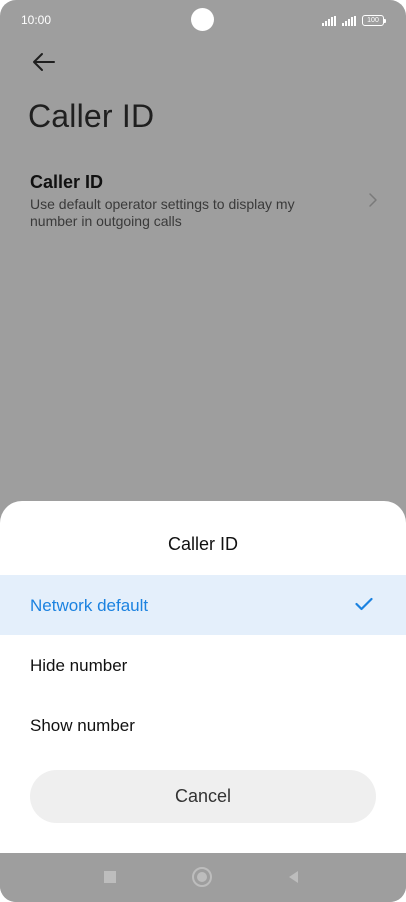 The image size is (406, 902). Describe the element at coordinates (82, 725) in the screenshot. I see `option-label: Show number` at that location.